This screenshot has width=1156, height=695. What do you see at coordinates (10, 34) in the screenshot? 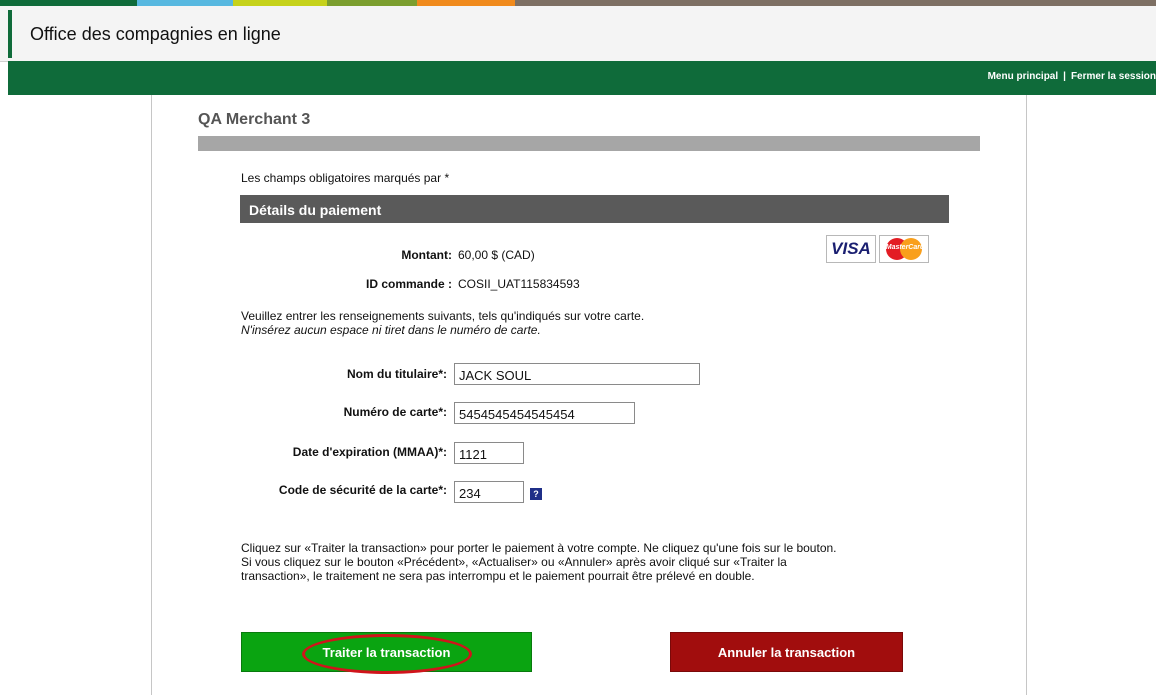
I see `header-accent-bar` at bounding box center [10, 34].